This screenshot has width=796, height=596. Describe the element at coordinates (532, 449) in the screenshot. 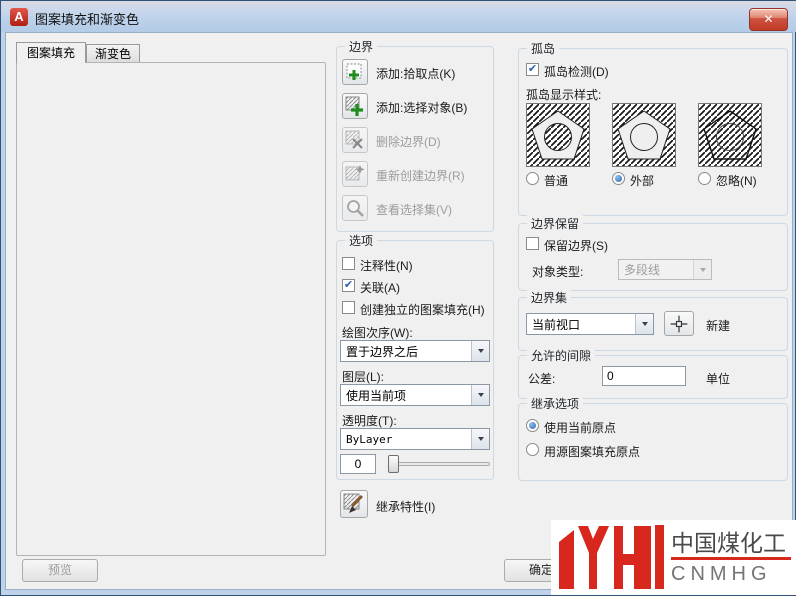

I see `inherit-use-source-origin-radio` at that location.